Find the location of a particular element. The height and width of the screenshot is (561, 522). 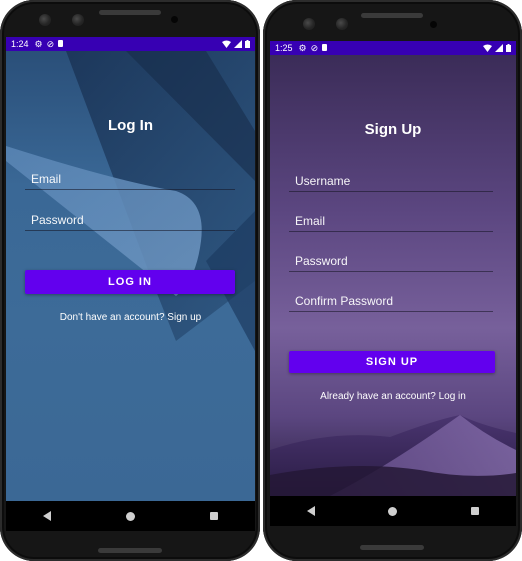

status-time: 1:24 is located at coordinates (20, 44).